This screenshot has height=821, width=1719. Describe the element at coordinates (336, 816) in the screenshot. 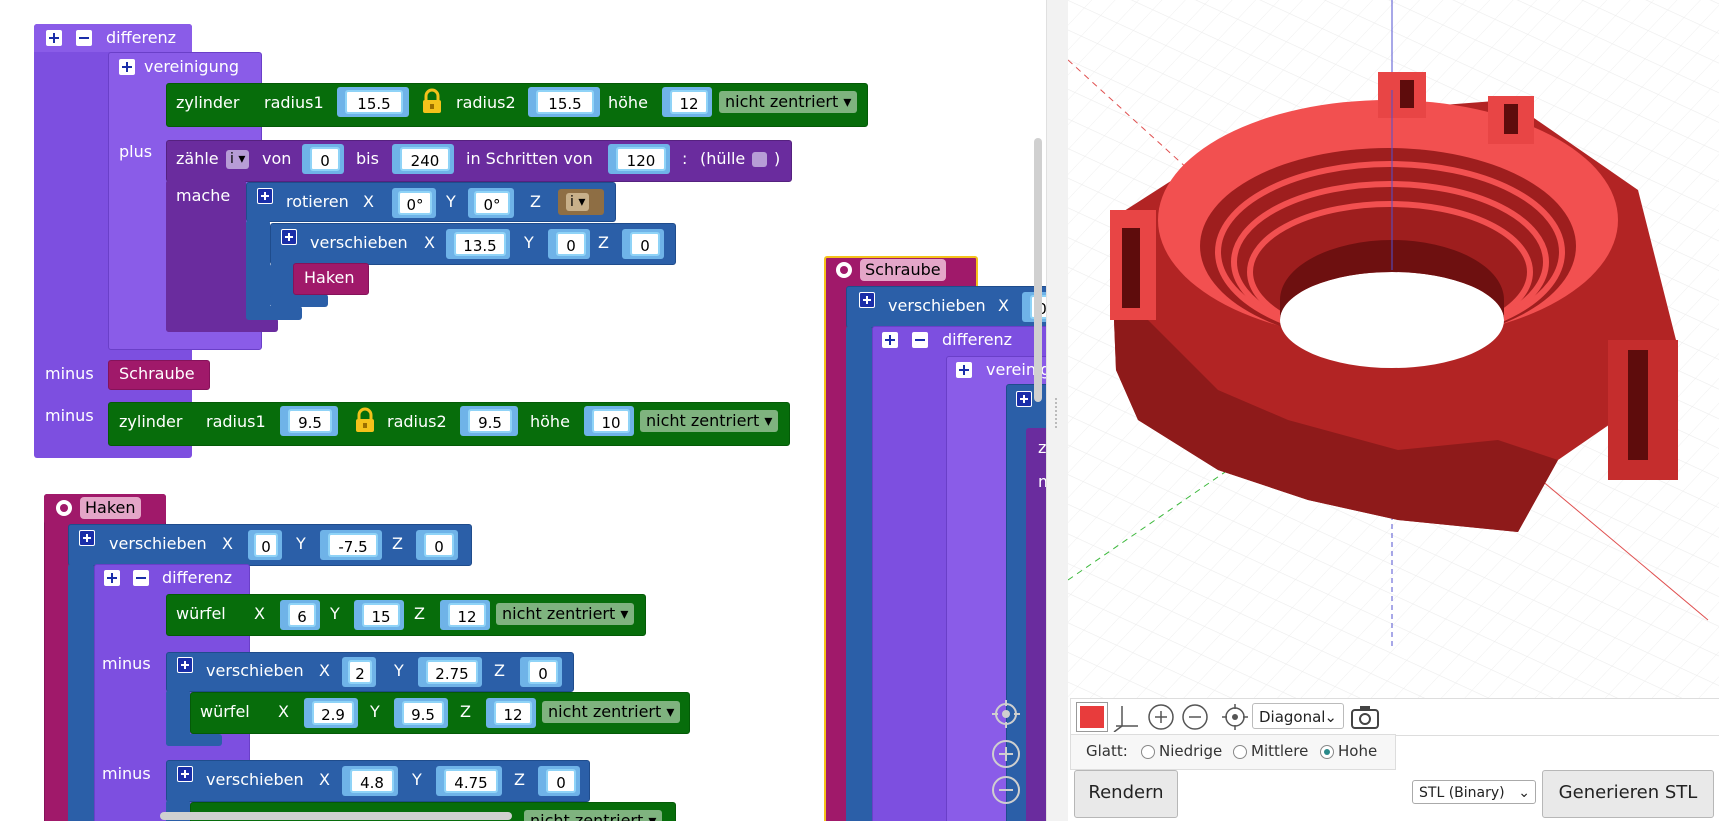

I see `horizontal-scrollbar` at that location.